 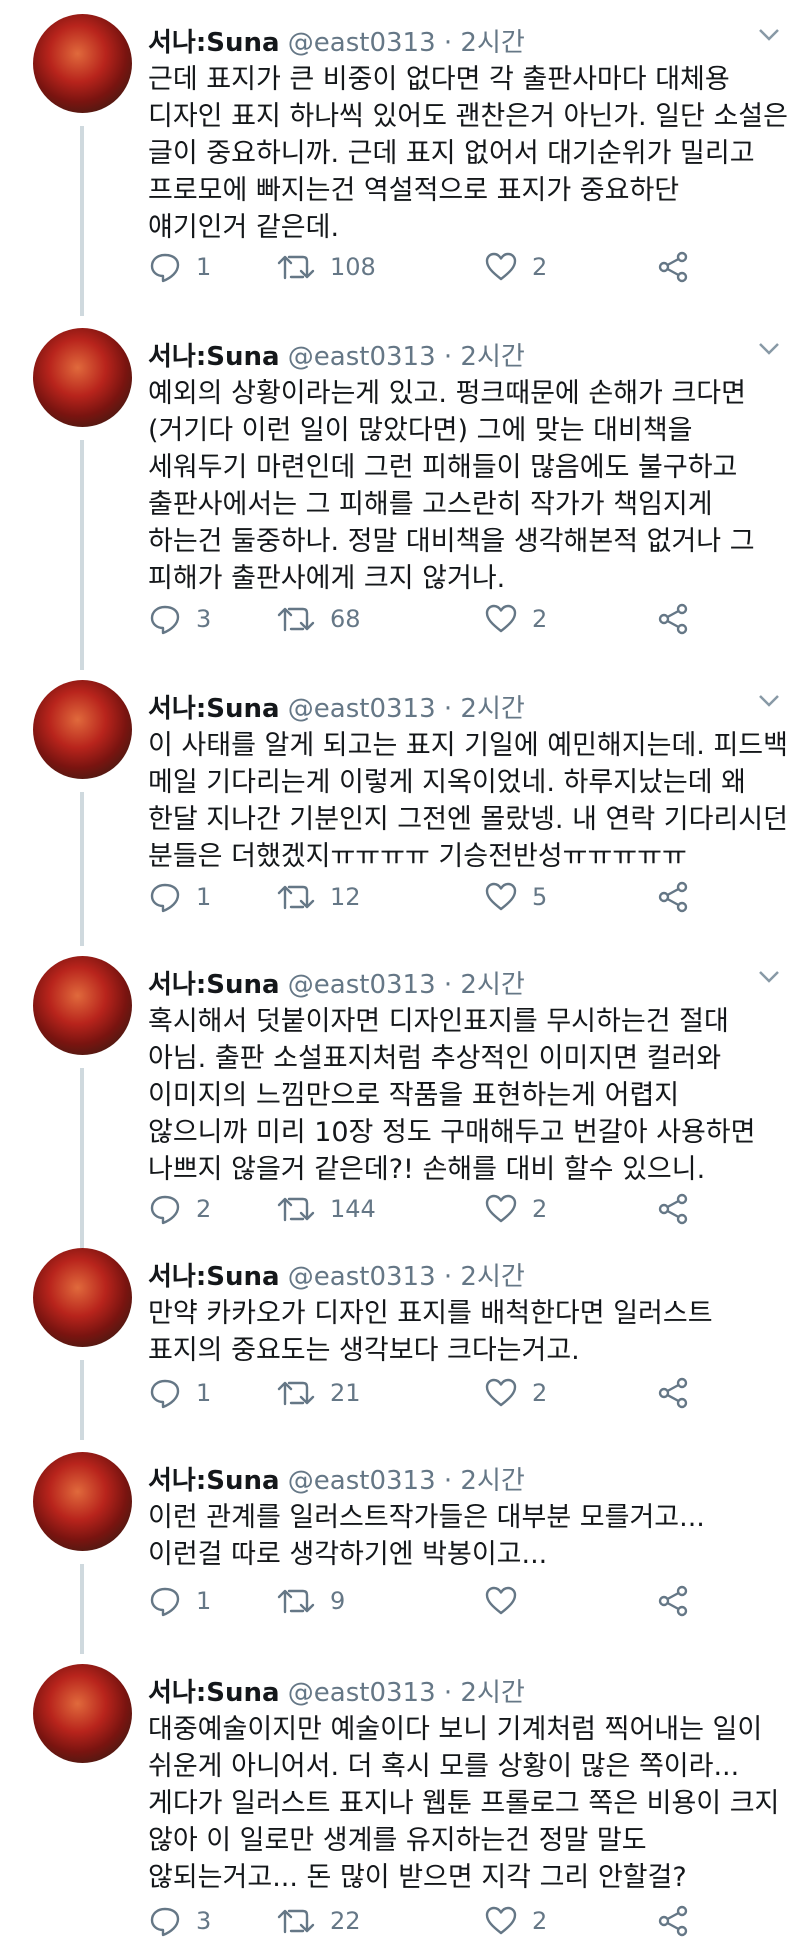 I want to click on retweet-button: 12, so click(x=318, y=897).